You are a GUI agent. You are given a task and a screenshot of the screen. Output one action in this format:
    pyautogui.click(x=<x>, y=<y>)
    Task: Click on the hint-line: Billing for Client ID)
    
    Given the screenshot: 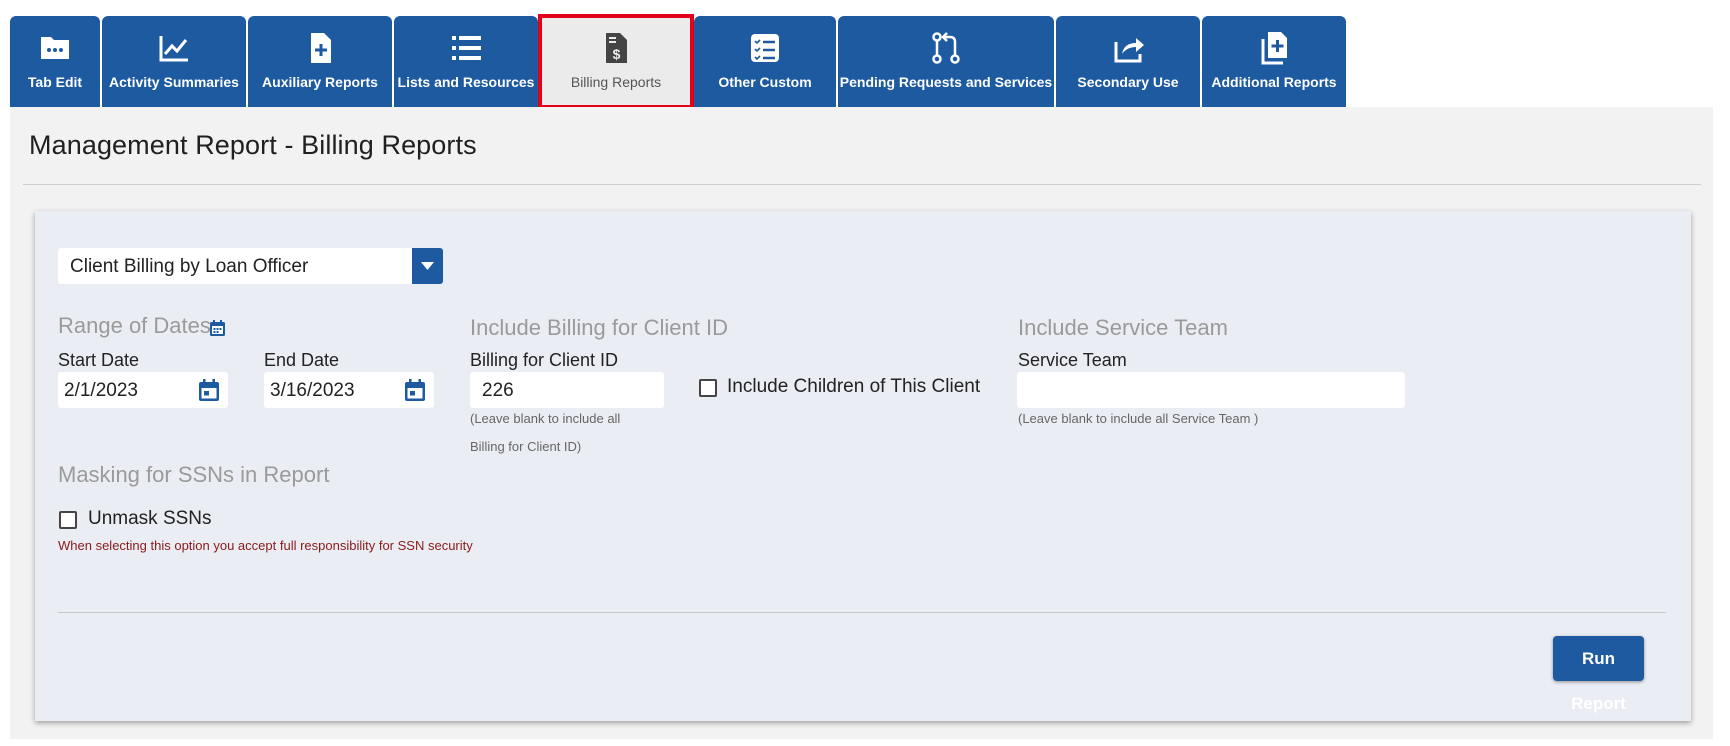 What is the action you would take?
    pyautogui.click(x=526, y=446)
    